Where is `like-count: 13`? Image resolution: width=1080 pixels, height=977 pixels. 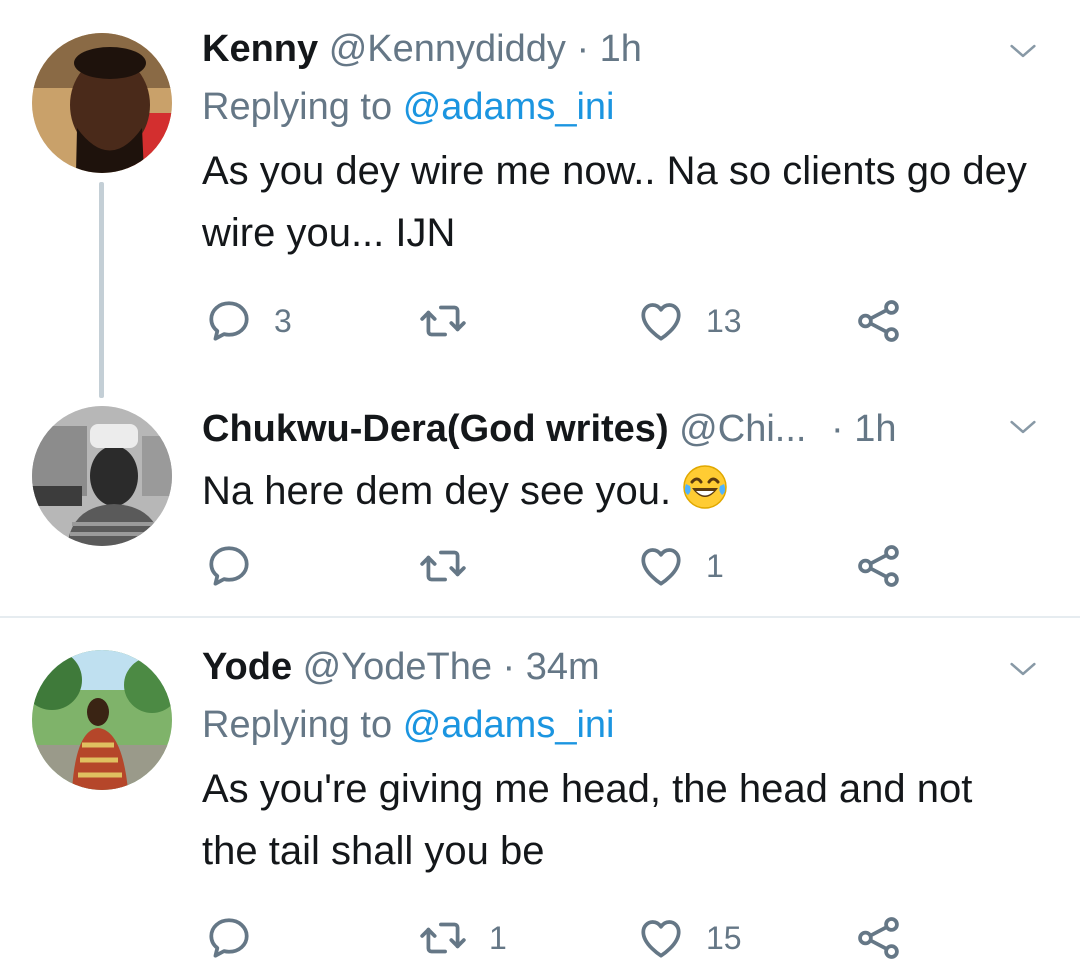
like-count: 13 is located at coordinates (724, 320).